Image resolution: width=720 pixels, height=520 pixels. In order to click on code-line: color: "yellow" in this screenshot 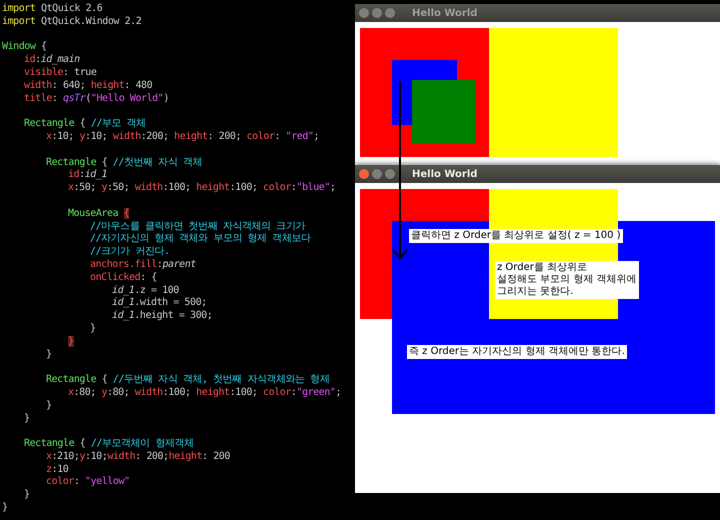, I will do `click(88, 483)`.